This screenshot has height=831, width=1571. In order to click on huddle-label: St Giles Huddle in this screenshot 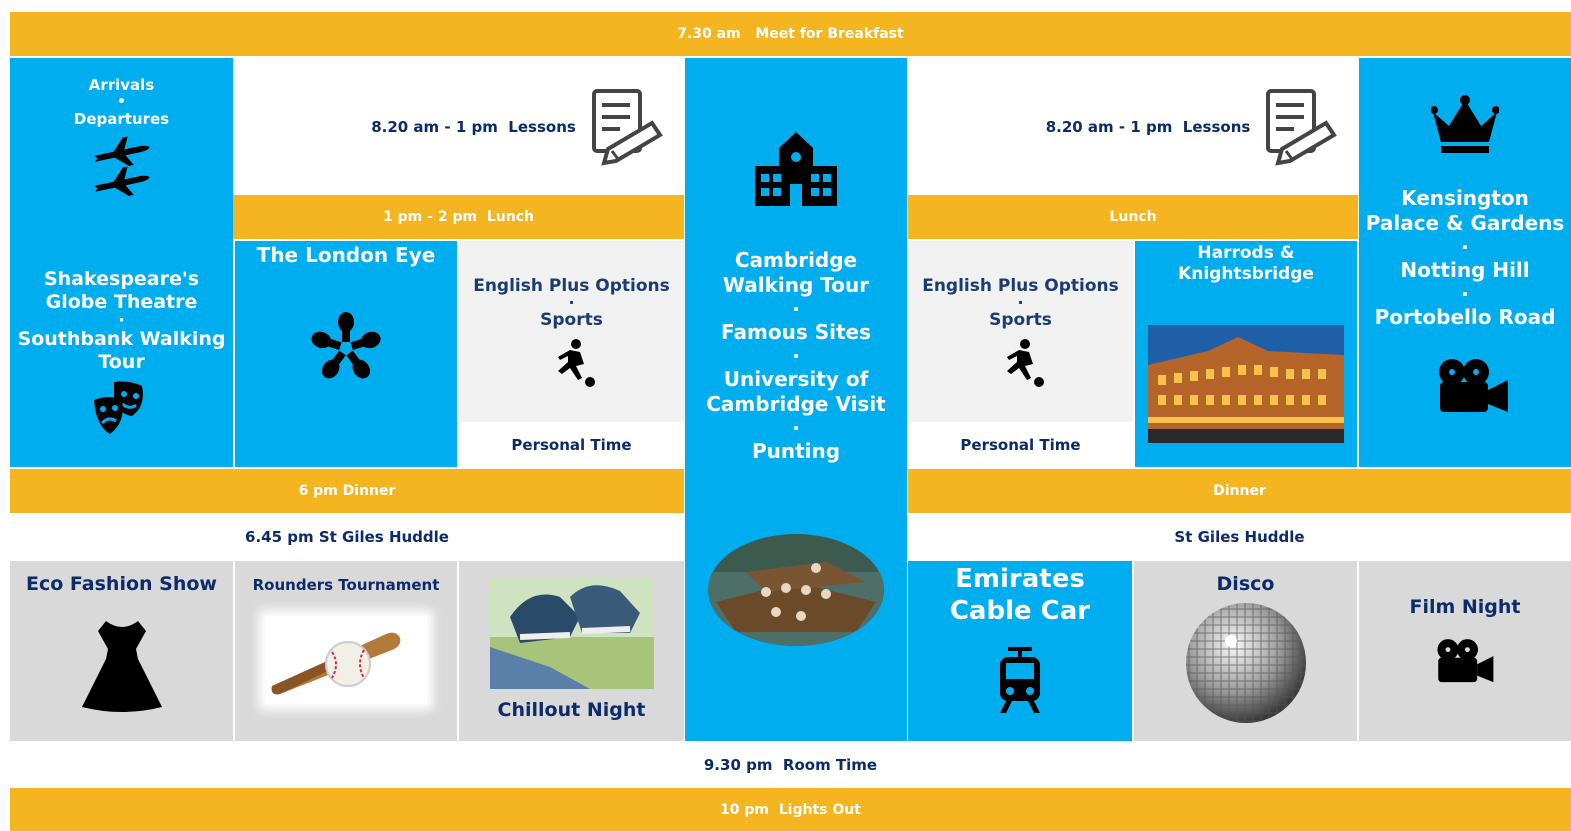, I will do `click(1239, 536)`.